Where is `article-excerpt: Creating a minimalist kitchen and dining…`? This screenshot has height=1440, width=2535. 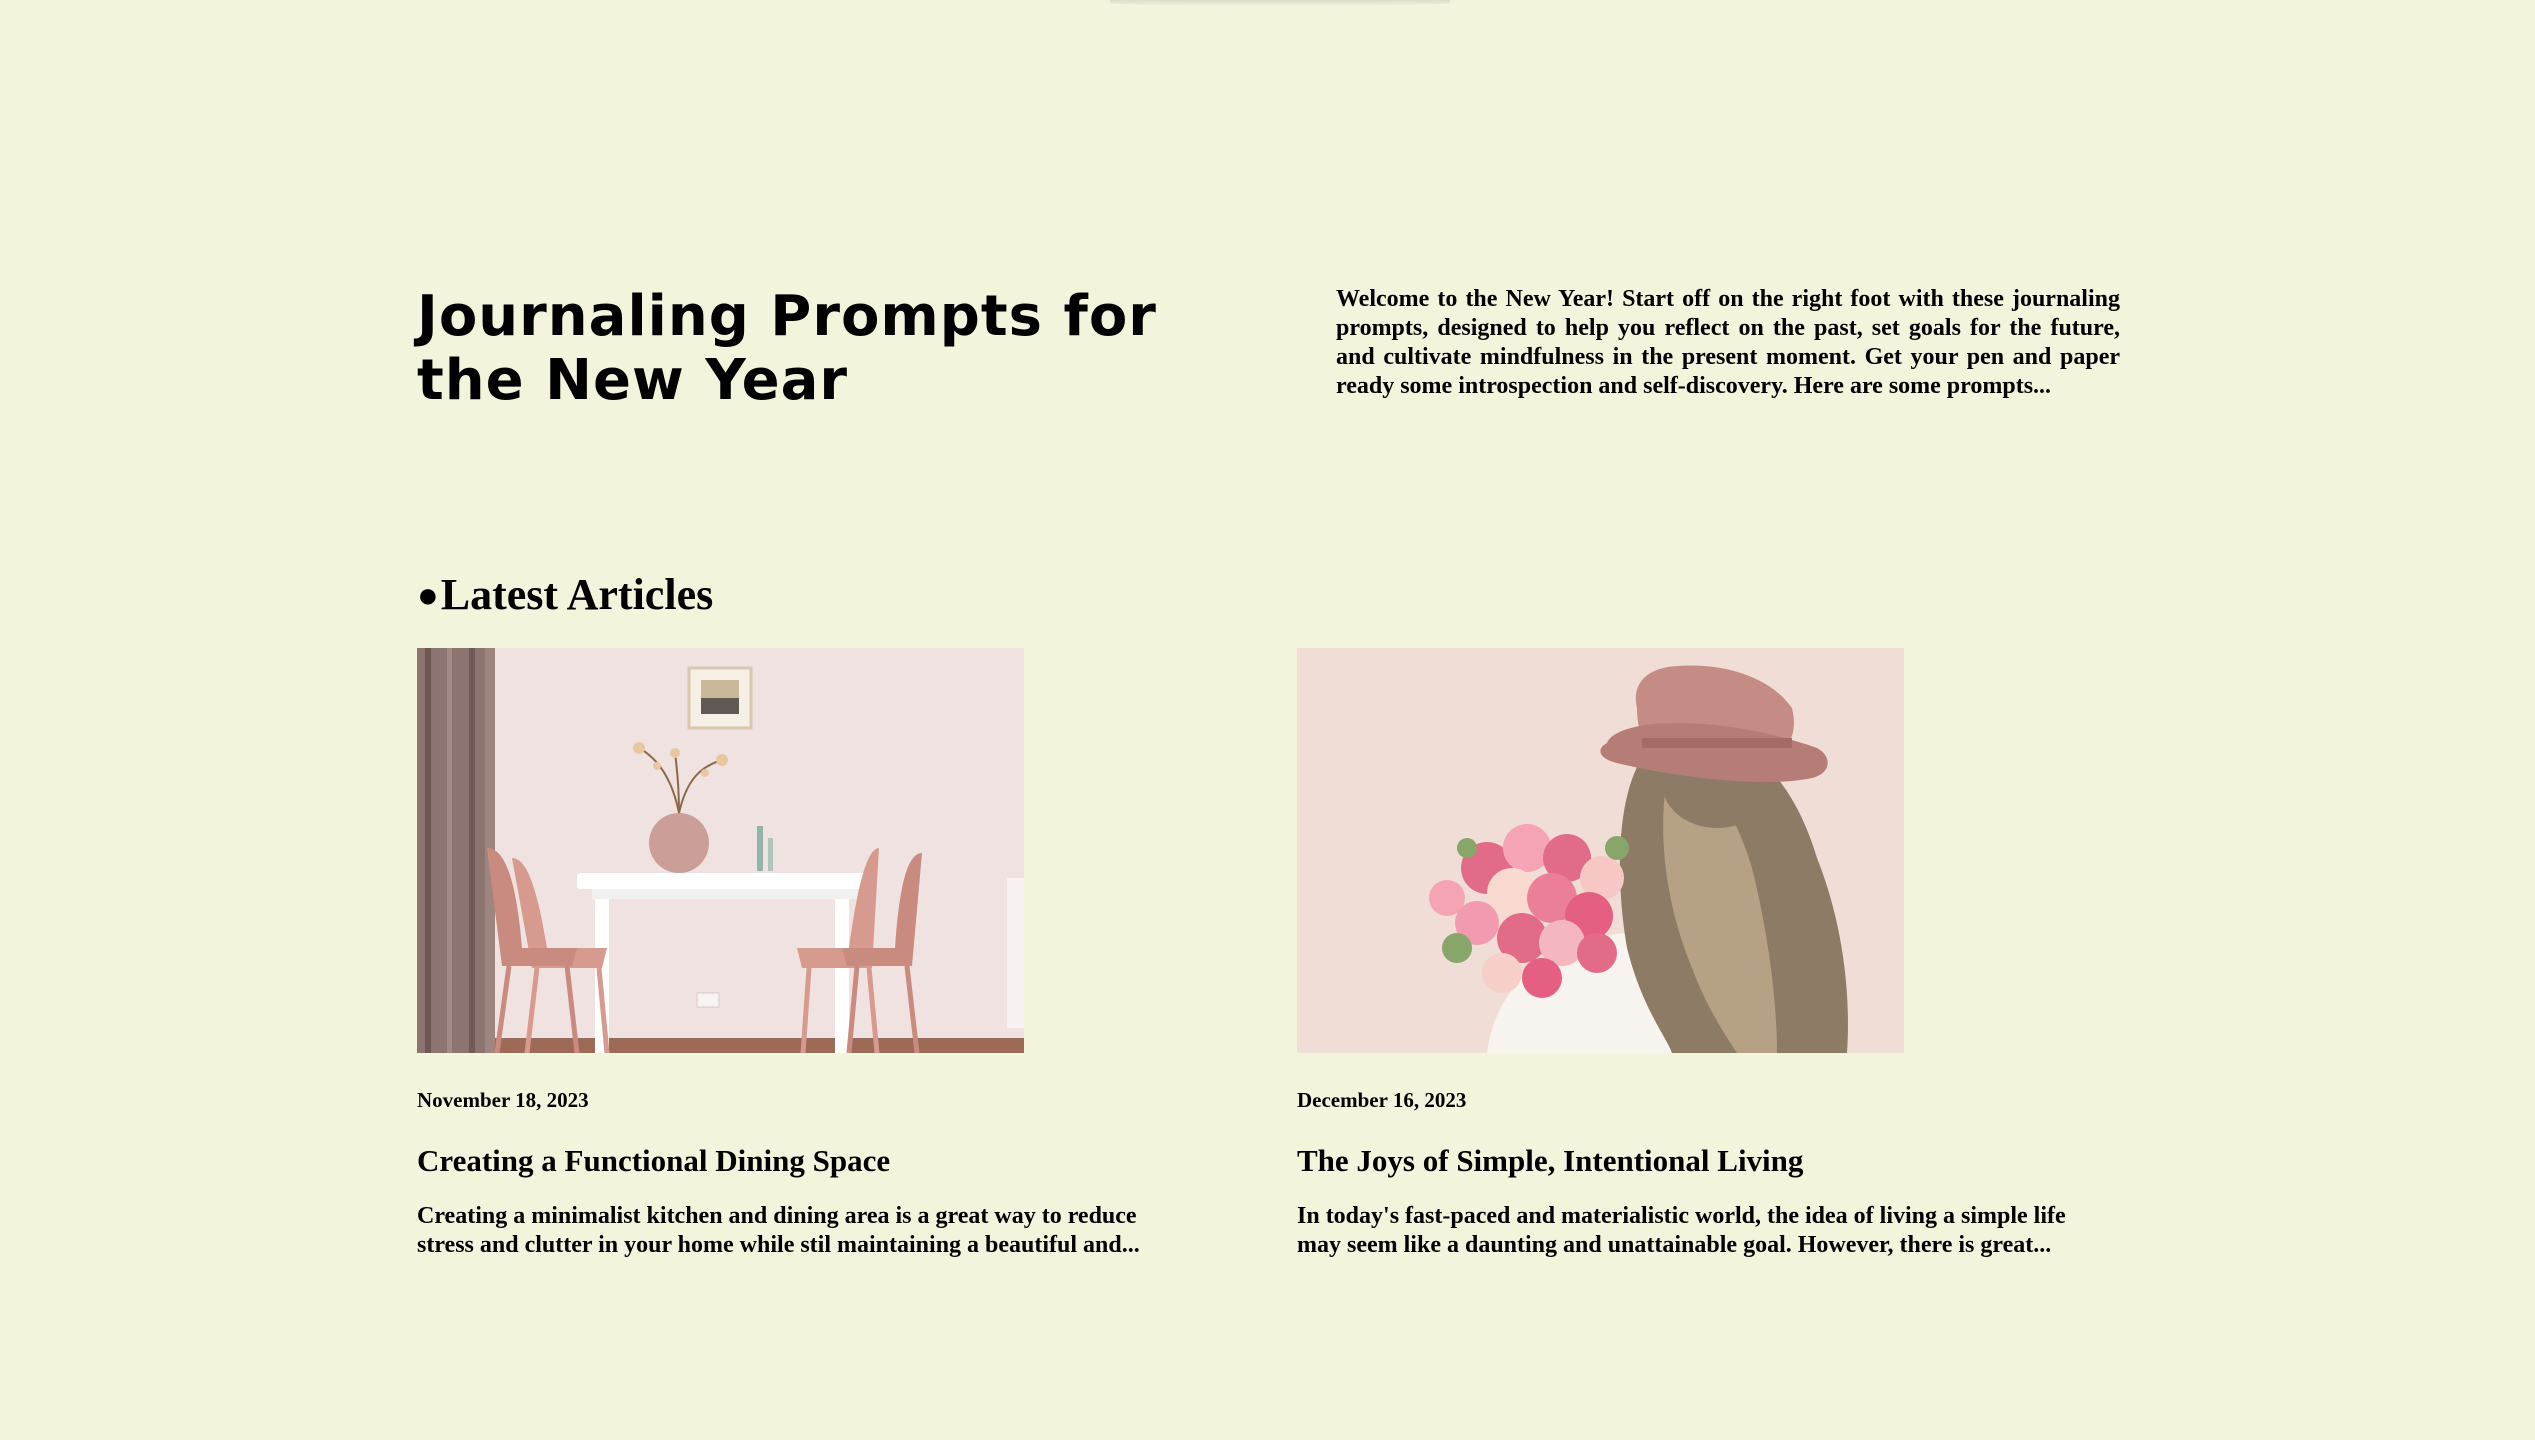 article-excerpt: Creating a minimalist kitchen and dining… is located at coordinates (778, 1230).